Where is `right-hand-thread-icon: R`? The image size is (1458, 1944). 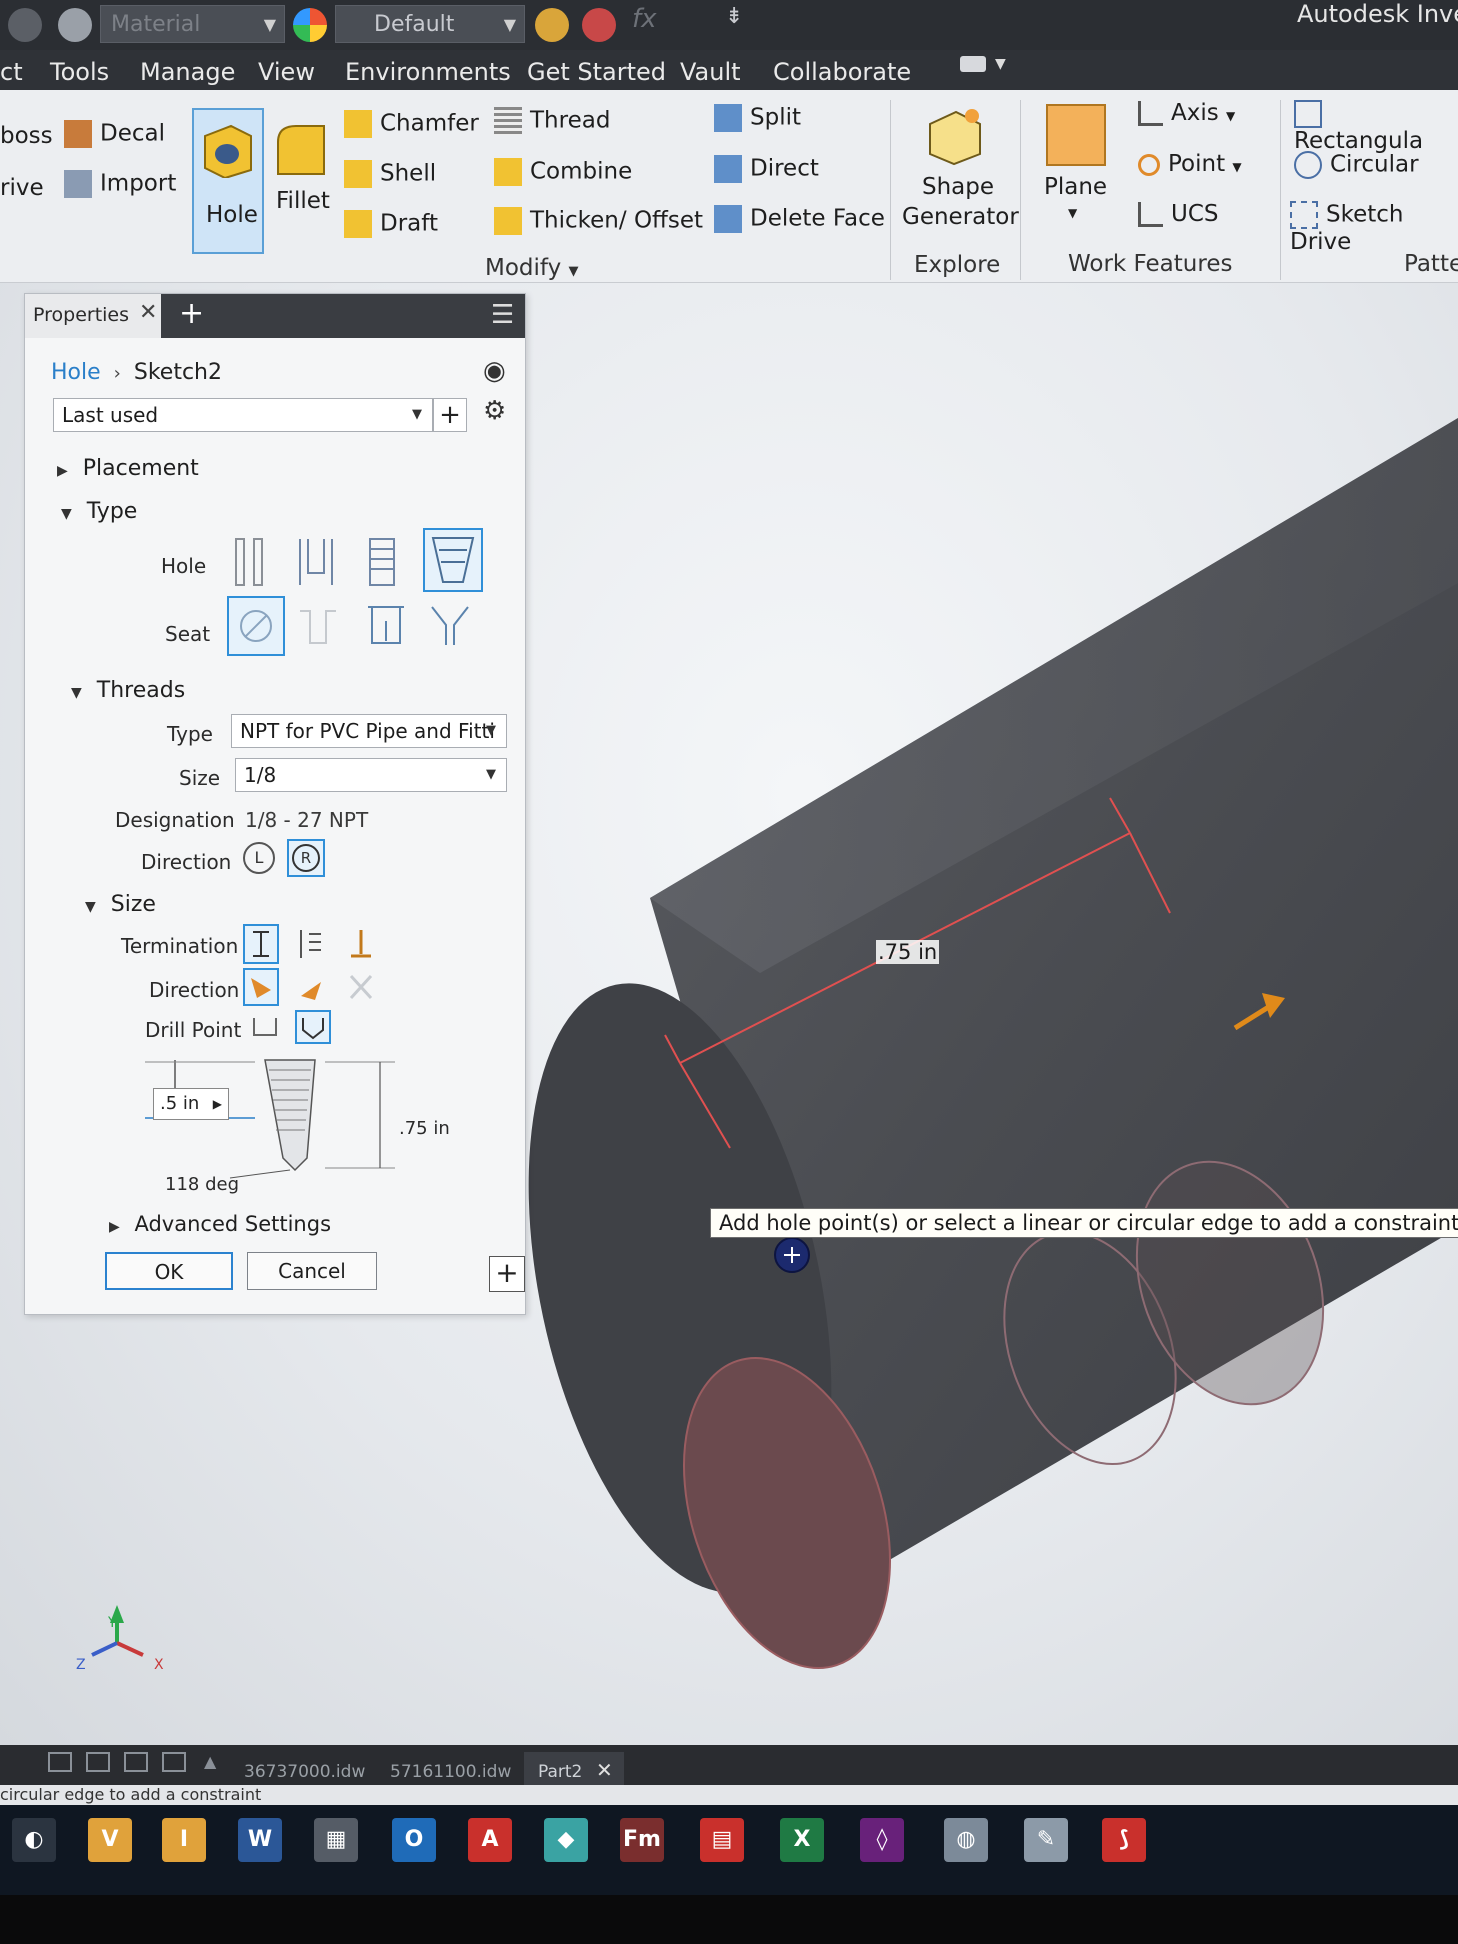 right-hand-thread-icon: R is located at coordinates (306, 858).